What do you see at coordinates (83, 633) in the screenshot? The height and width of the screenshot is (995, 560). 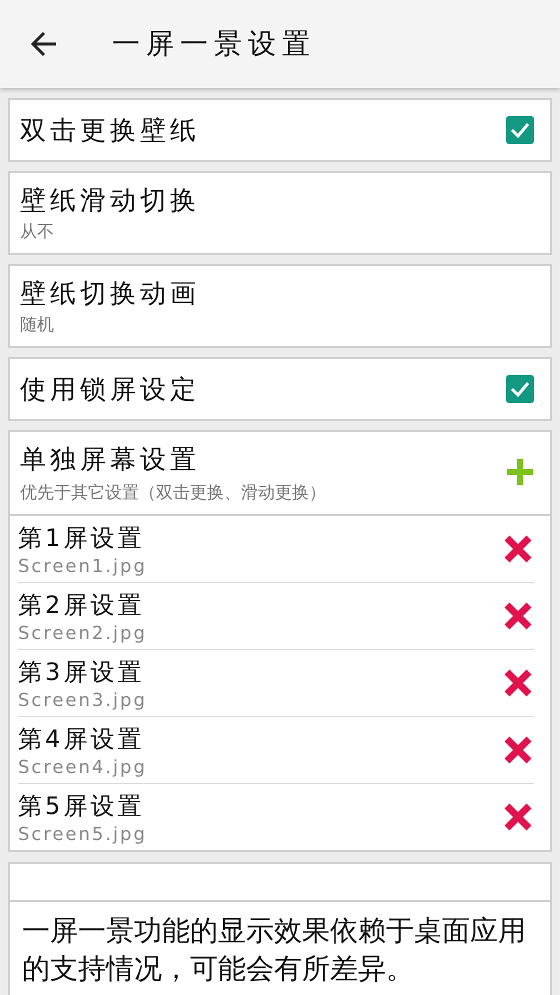 I see `file-name: Screen2.jpg` at bounding box center [83, 633].